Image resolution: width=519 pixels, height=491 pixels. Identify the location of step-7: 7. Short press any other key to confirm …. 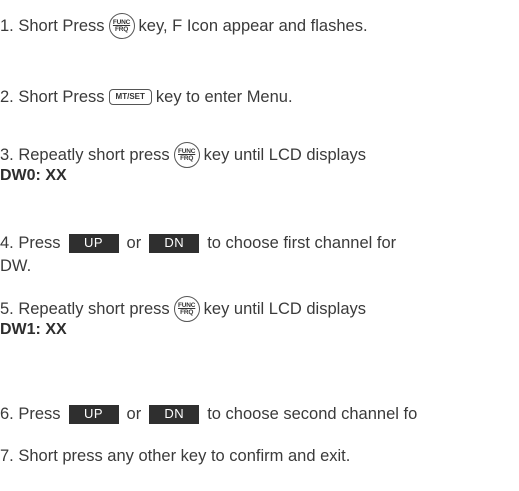
(175, 456).